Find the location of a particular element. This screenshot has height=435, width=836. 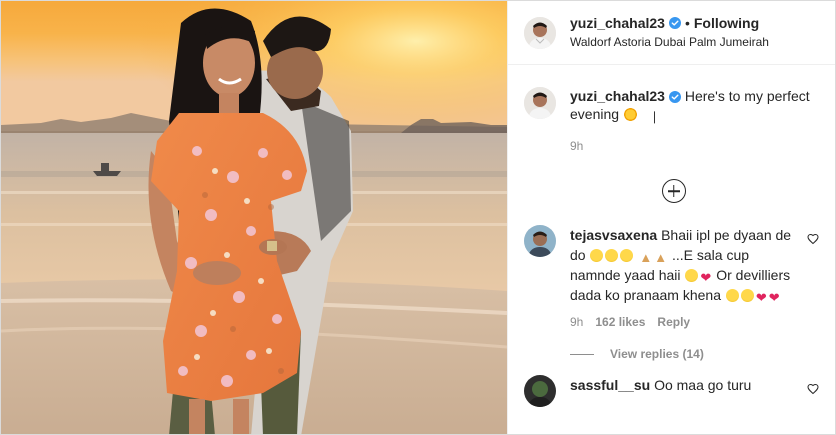

bathtub-emoji: ⎹ is located at coordinates (648, 117).